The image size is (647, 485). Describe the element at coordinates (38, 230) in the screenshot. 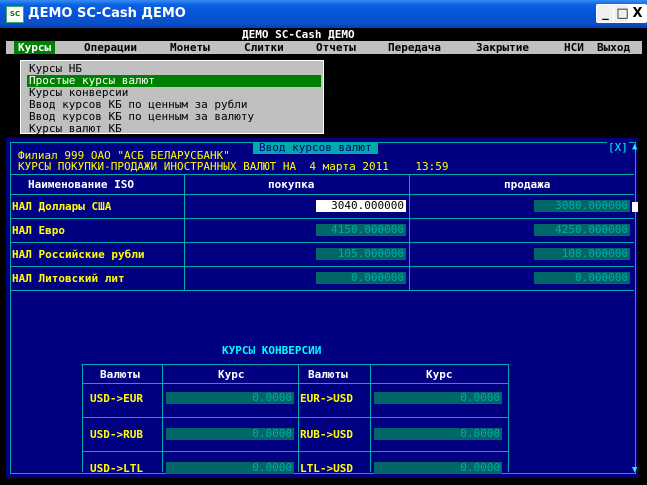

I see `row-label-eur: НАЛ Евро` at that location.